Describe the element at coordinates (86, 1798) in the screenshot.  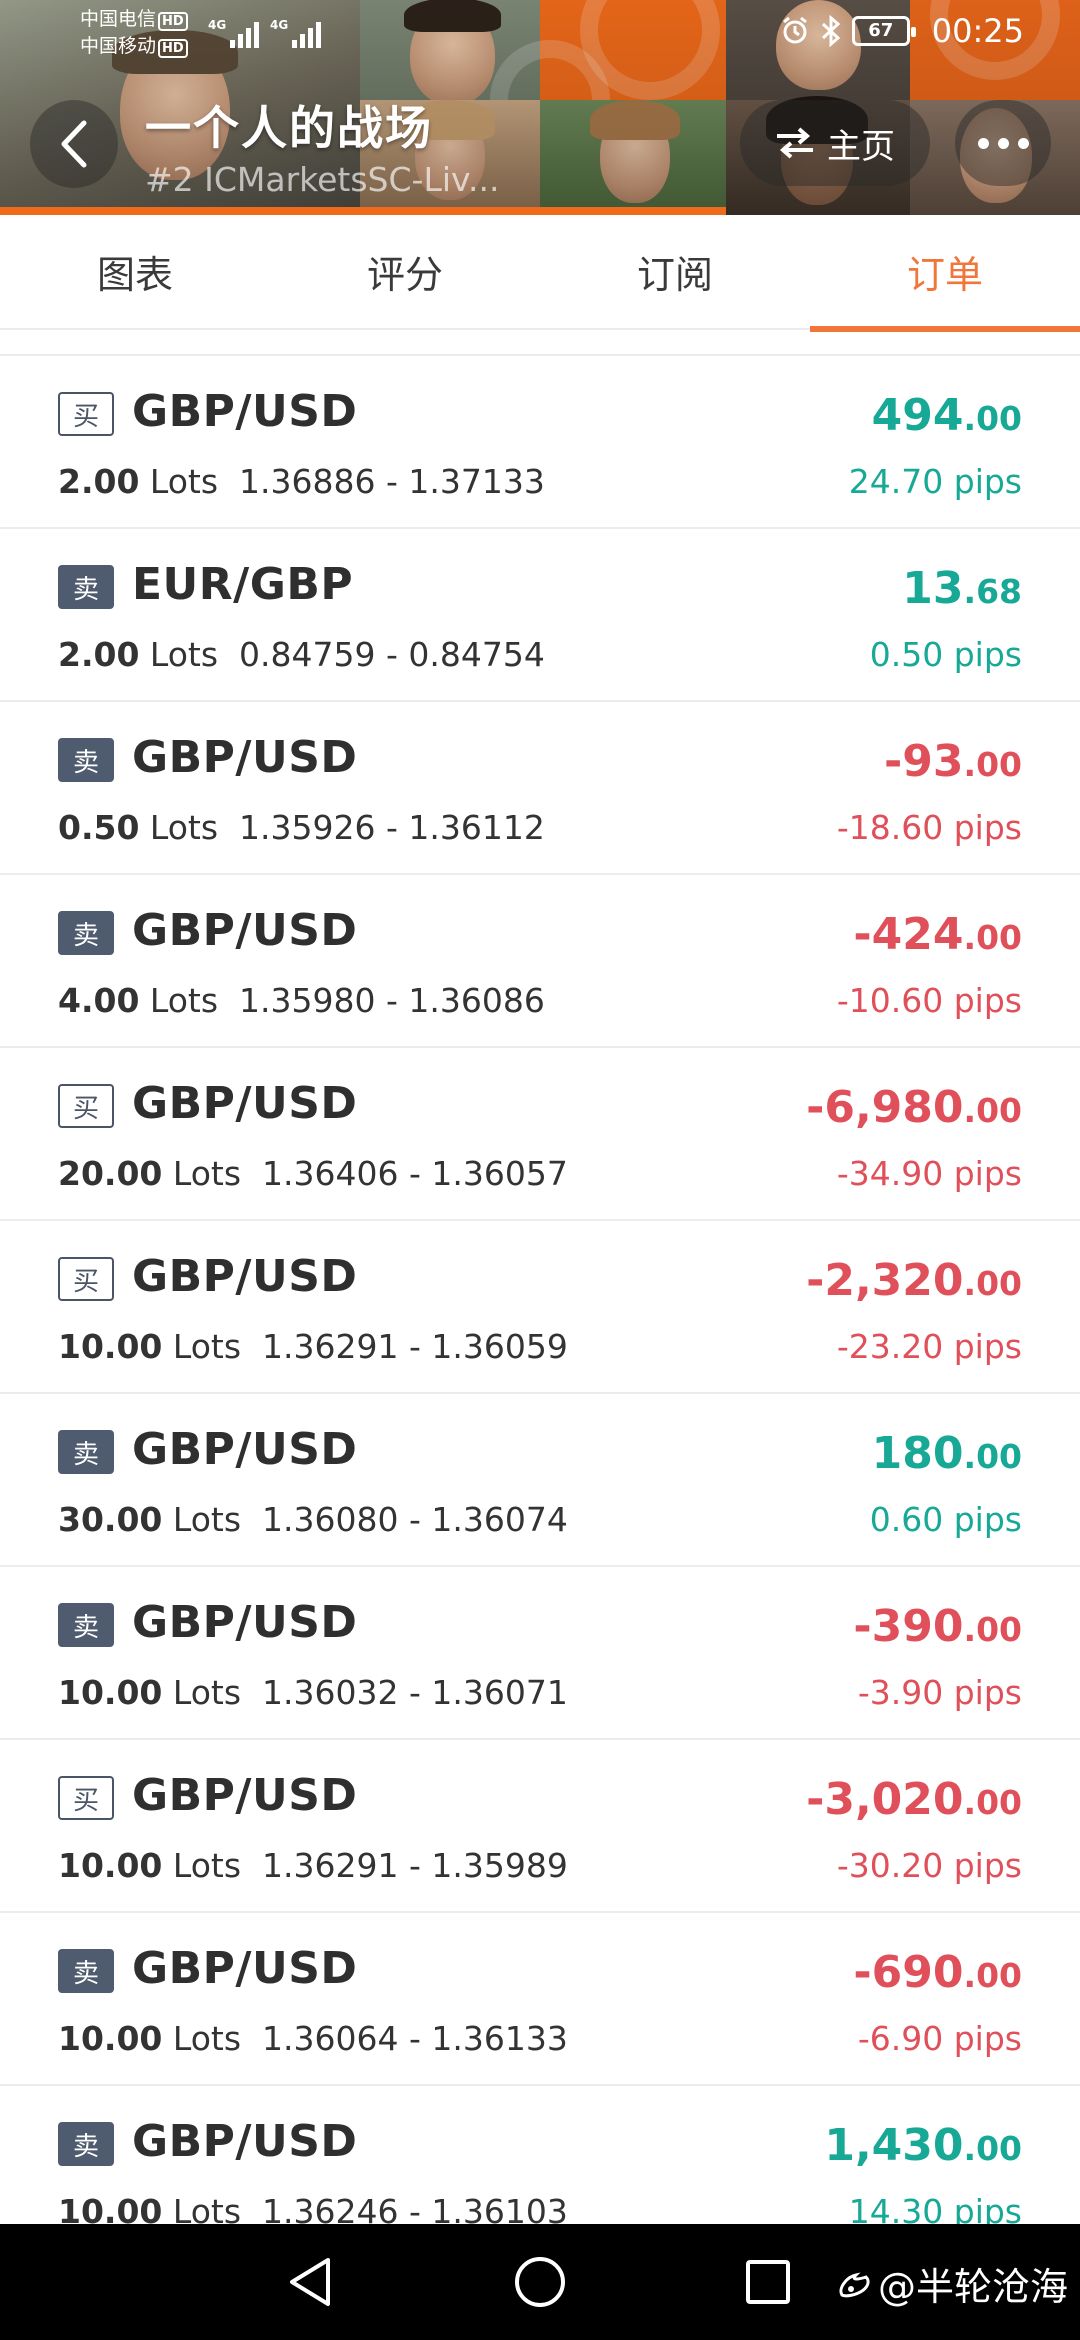
I see `side-badge: 买` at that location.